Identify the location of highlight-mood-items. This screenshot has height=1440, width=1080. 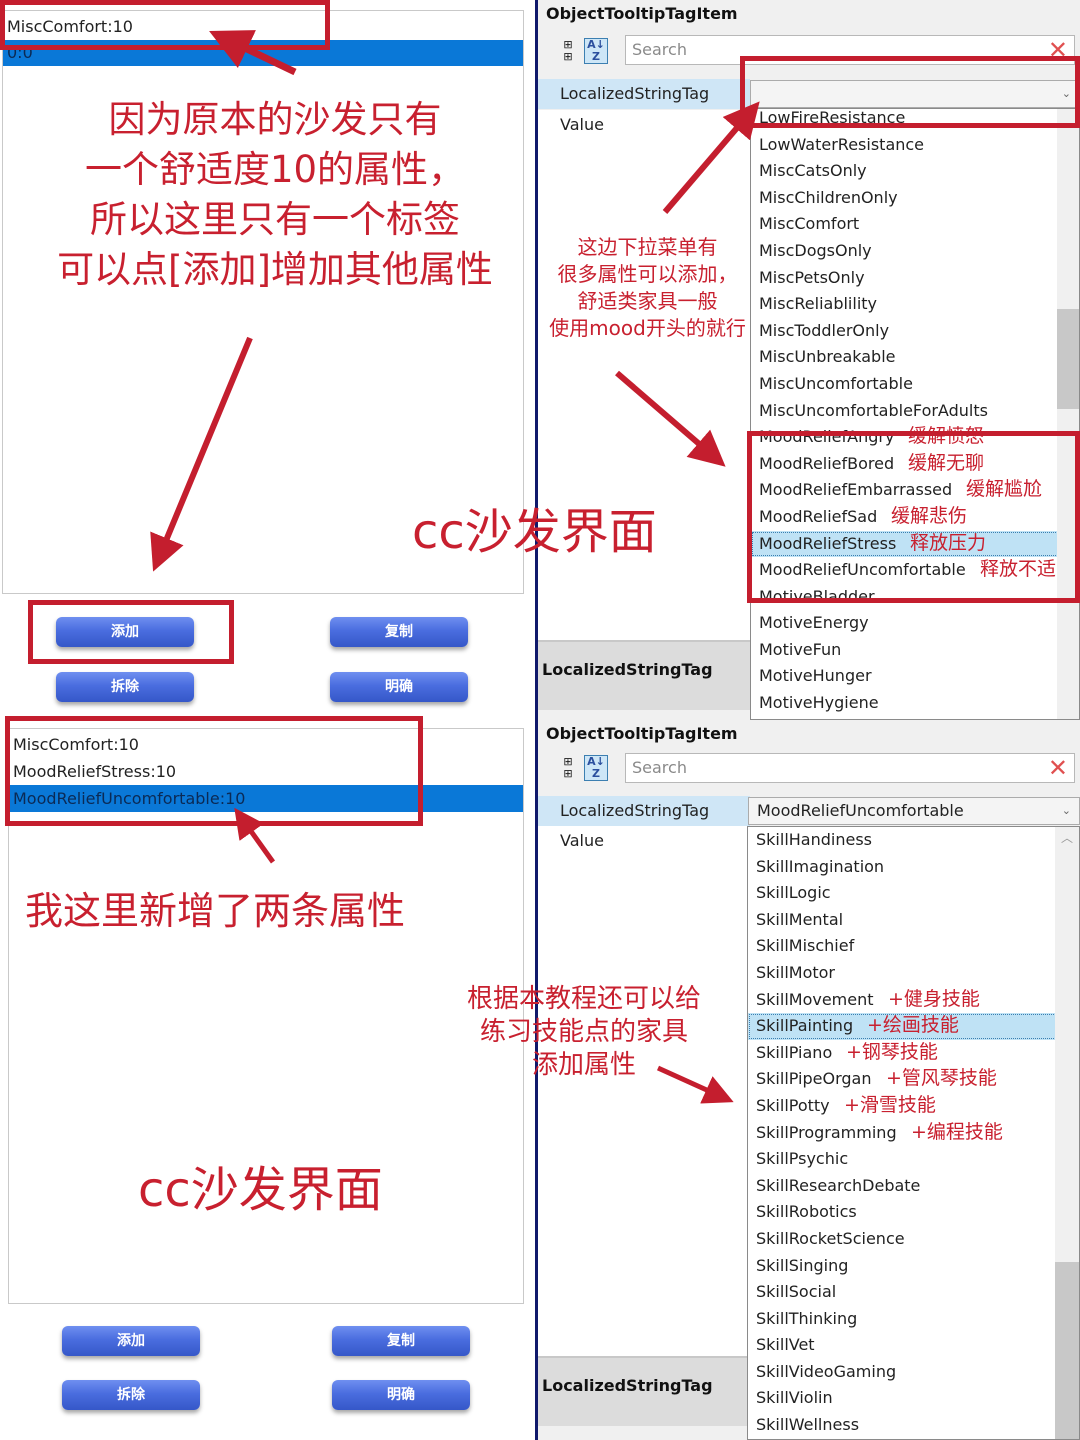
(913, 517).